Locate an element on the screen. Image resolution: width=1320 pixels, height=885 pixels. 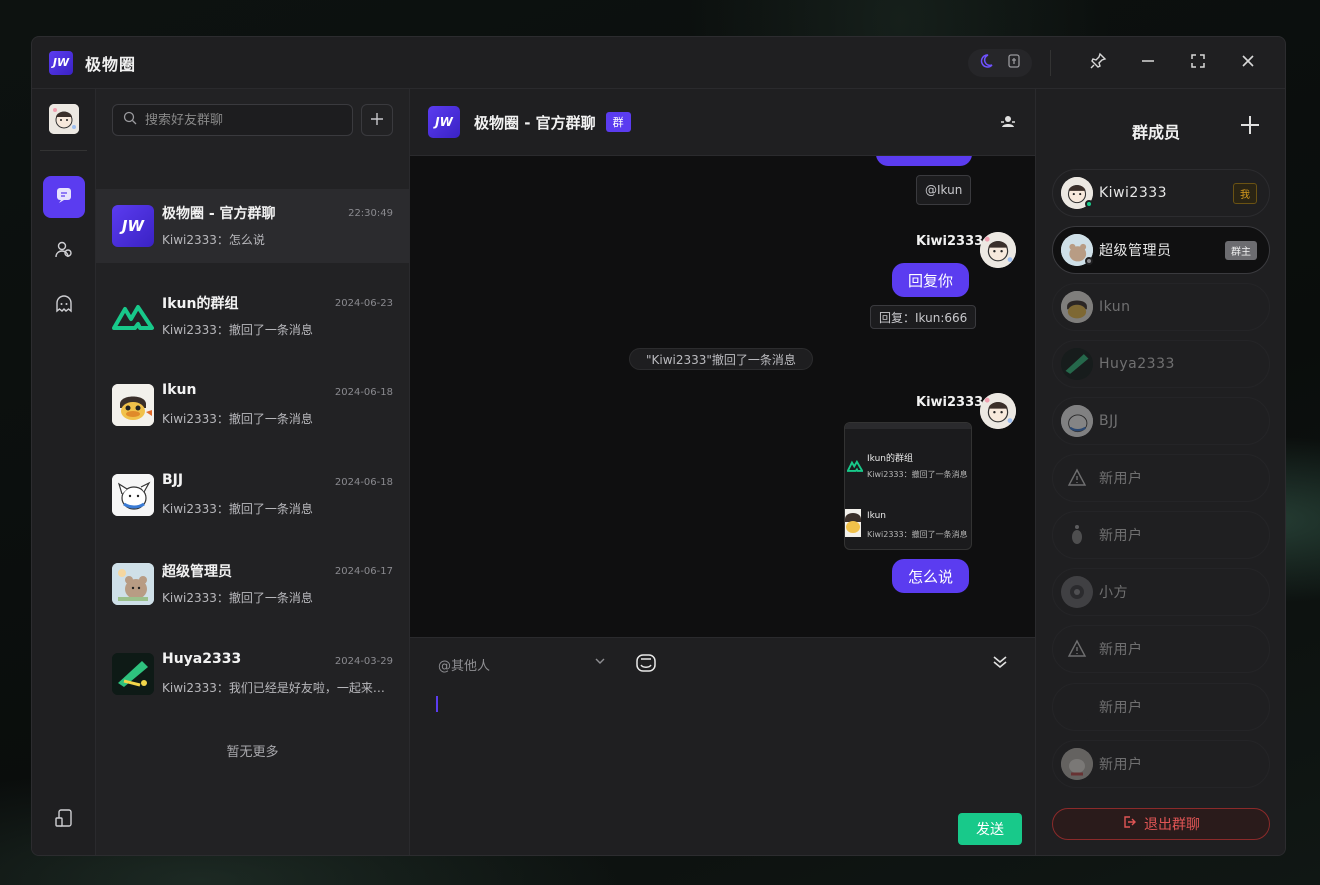
add-member-button is located at coordinates (1250, 127).